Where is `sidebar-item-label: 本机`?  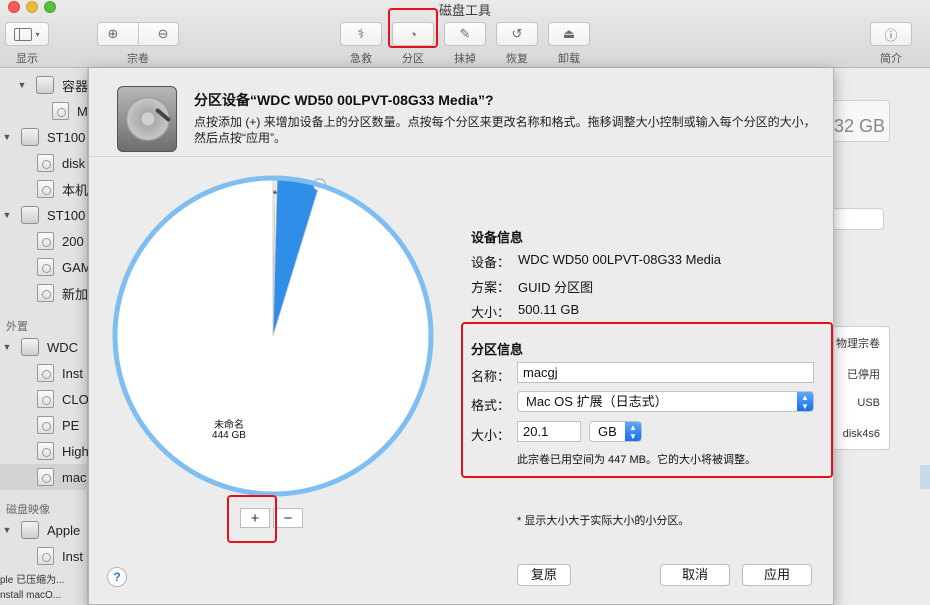
sidebar-item-label: 本机 is located at coordinates (75, 190).